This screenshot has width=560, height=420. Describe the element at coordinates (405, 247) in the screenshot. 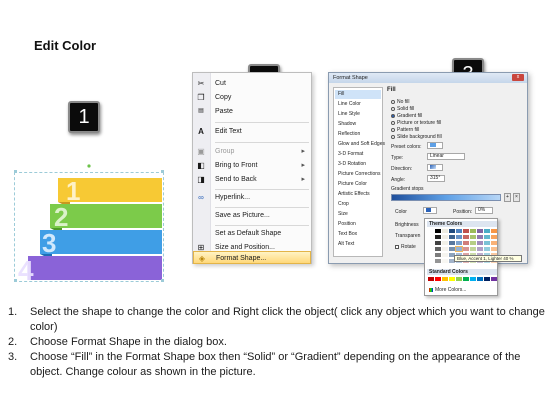

I see `rotate-checkbox: Rotate` at that location.